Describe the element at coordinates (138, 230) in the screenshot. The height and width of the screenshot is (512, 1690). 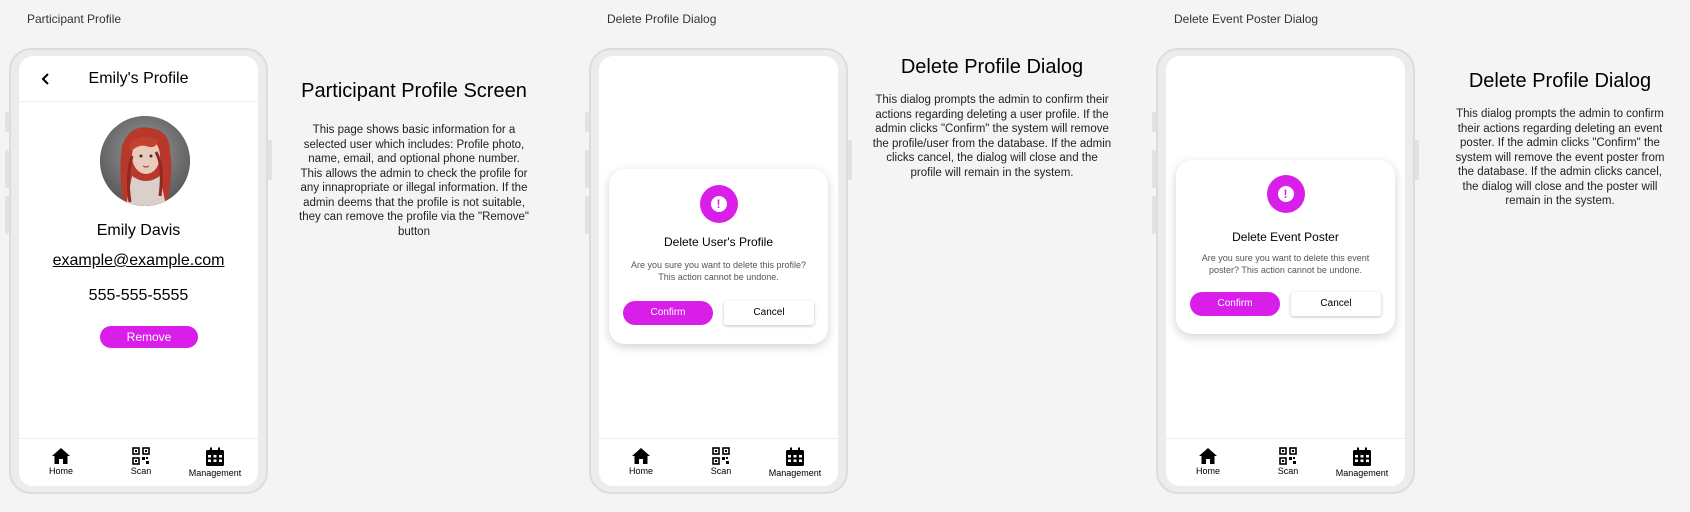
I see `participant-name: Emily Davis` at that location.